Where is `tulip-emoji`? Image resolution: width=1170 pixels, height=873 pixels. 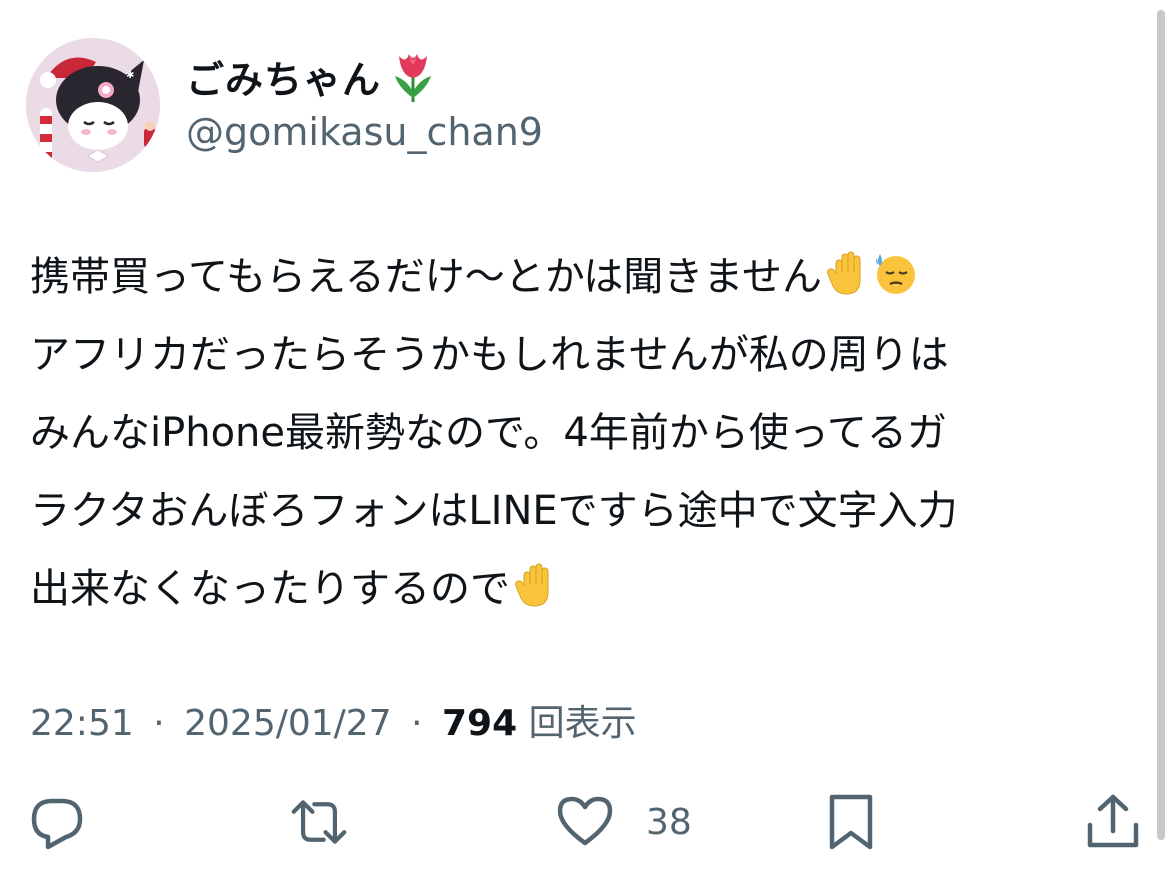
tulip-emoji is located at coordinates (413, 78).